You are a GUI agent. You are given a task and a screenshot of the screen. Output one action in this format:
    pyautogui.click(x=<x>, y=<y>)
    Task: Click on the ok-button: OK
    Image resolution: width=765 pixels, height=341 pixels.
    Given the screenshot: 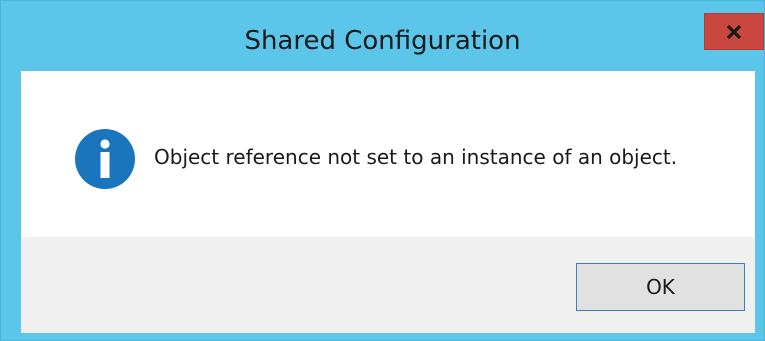 What is the action you would take?
    pyautogui.click(x=660, y=287)
    